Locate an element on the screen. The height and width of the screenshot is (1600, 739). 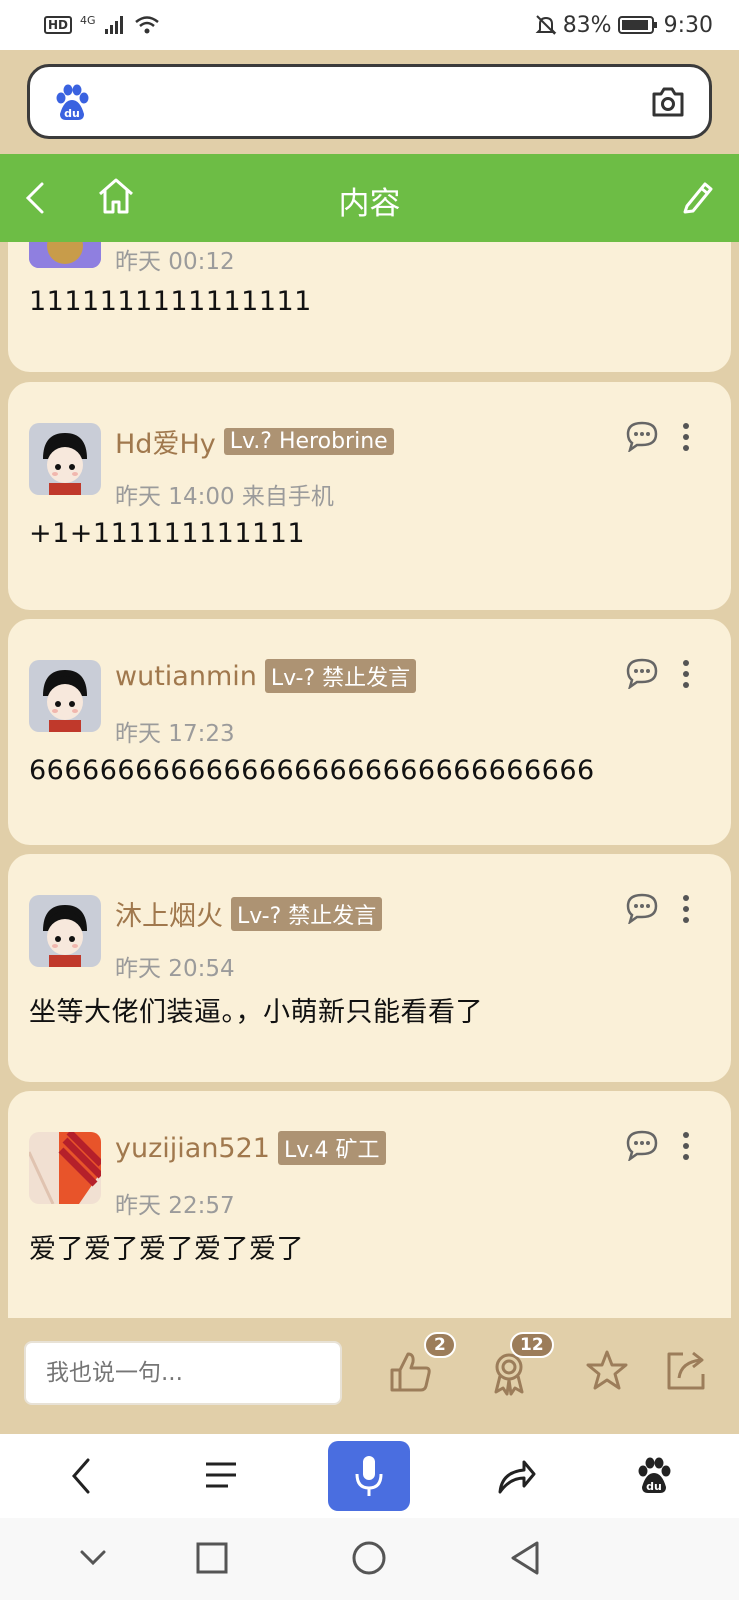
back-triangle-icon is located at coordinates (525, 1558).